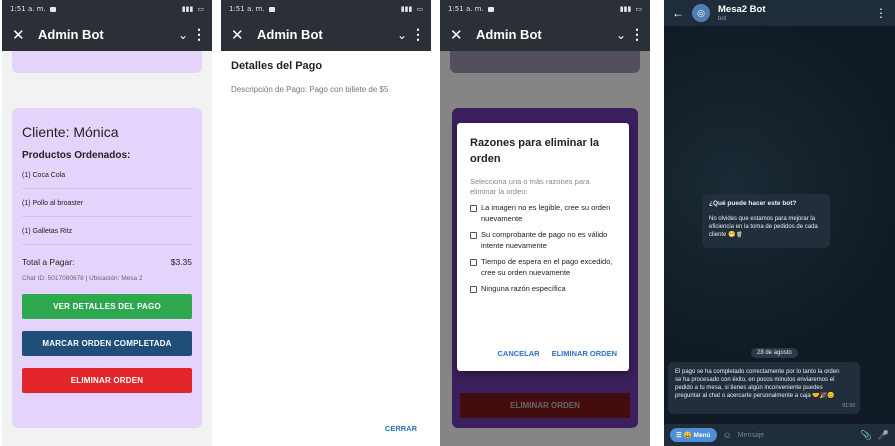 The height and width of the screenshot is (446, 895). Describe the element at coordinates (848, 406) in the screenshot. I see `message-time: 01:50` at that location.